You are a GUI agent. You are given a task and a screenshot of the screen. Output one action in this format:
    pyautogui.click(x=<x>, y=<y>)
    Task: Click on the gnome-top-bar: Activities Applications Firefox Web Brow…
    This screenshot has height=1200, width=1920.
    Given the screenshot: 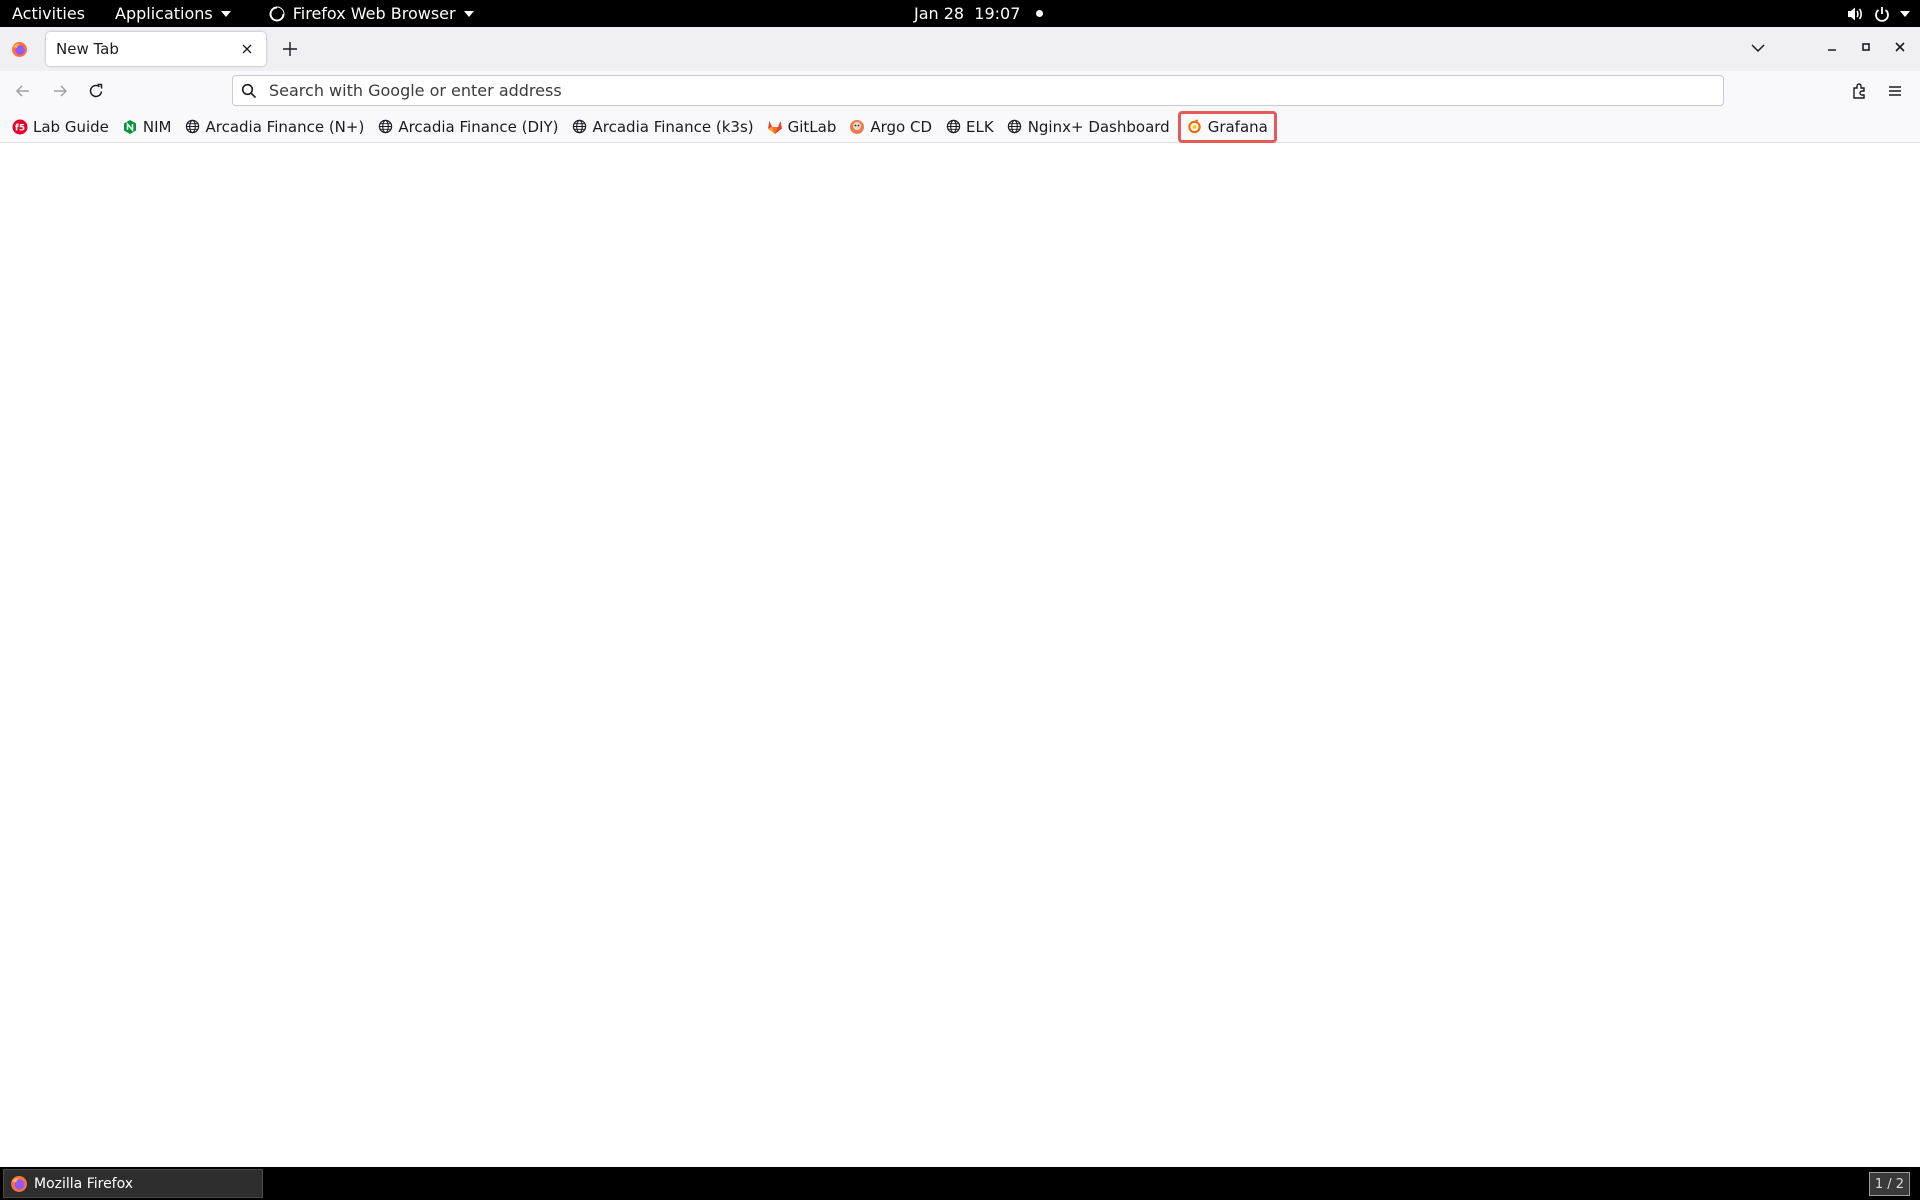 What is the action you would take?
    pyautogui.click(x=960, y=13)
    